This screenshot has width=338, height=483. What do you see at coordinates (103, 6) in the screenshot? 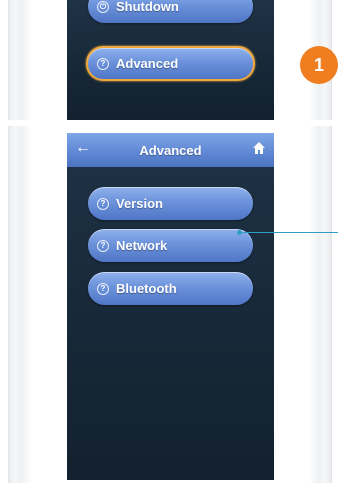
I see `power-icon: ⏻` at bounding box center [103, 6].